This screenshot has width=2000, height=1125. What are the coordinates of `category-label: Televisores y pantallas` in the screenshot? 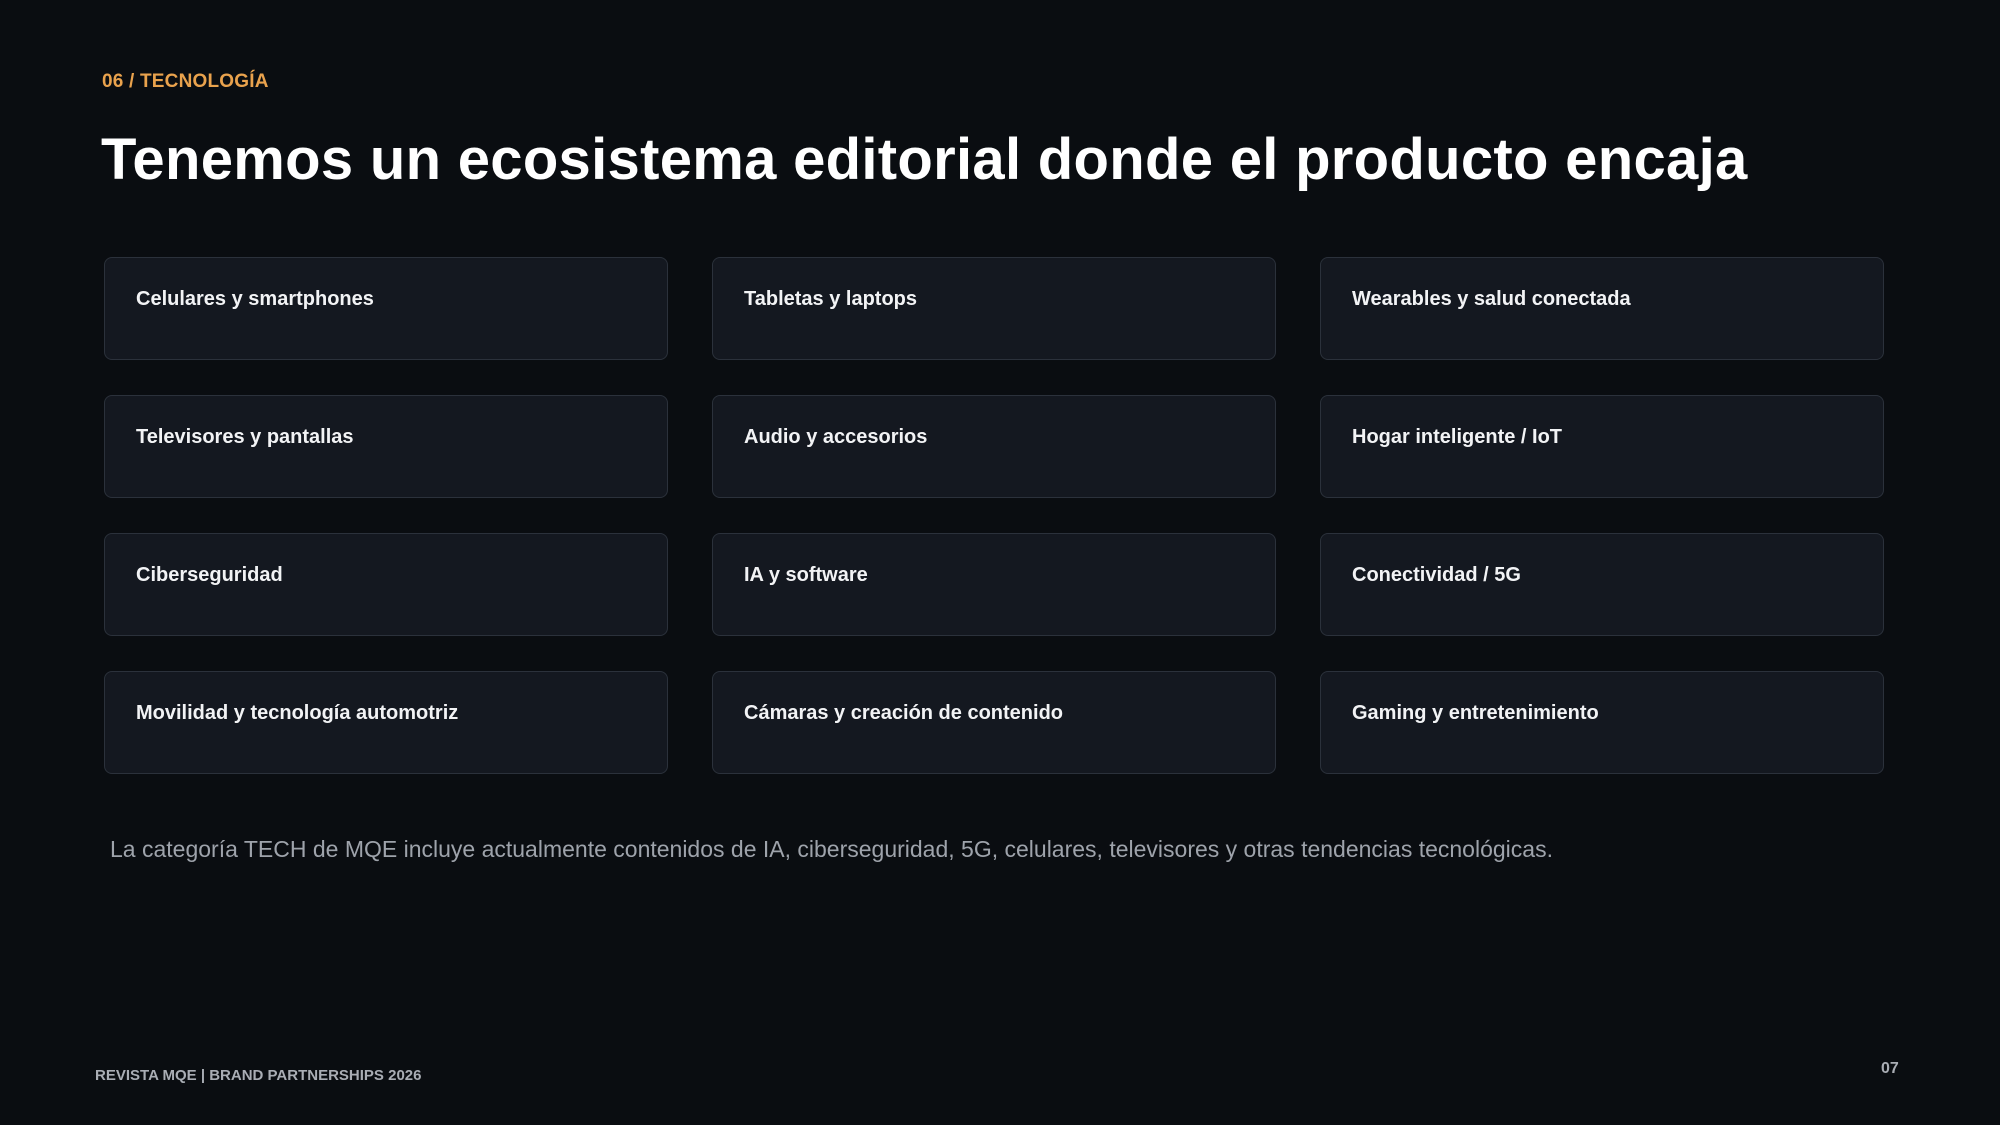 It's located at (245, 437).